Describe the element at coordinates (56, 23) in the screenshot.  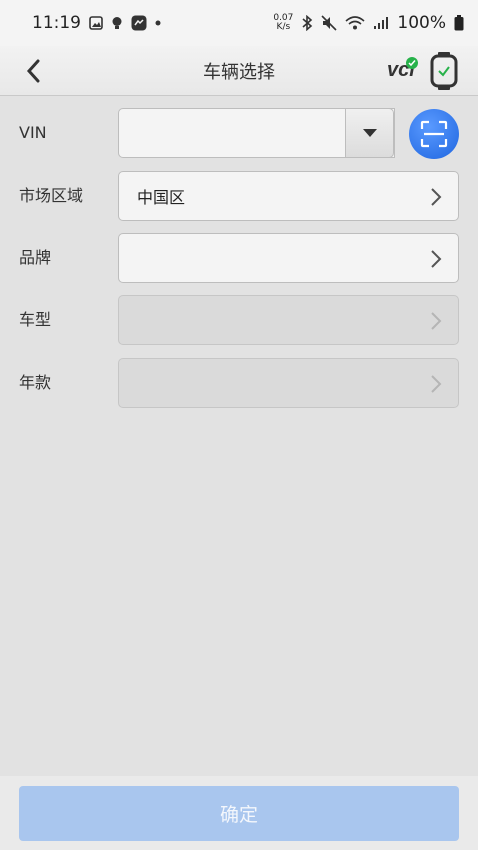
I see `clock: 11:19` at that location.